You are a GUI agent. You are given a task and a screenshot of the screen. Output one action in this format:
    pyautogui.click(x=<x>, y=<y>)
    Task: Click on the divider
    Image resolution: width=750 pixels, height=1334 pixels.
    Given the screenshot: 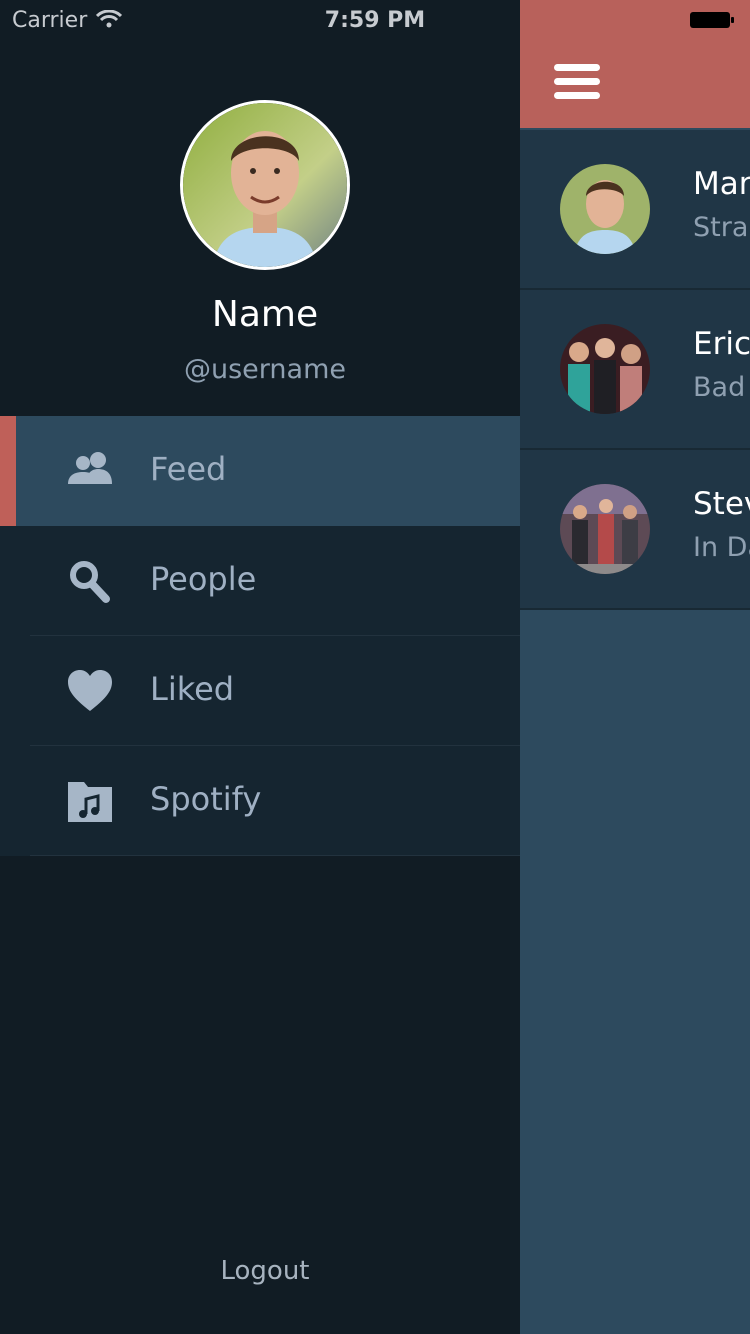 What is the action you would take?
    pyautogui.click(x=275, y=855)
    